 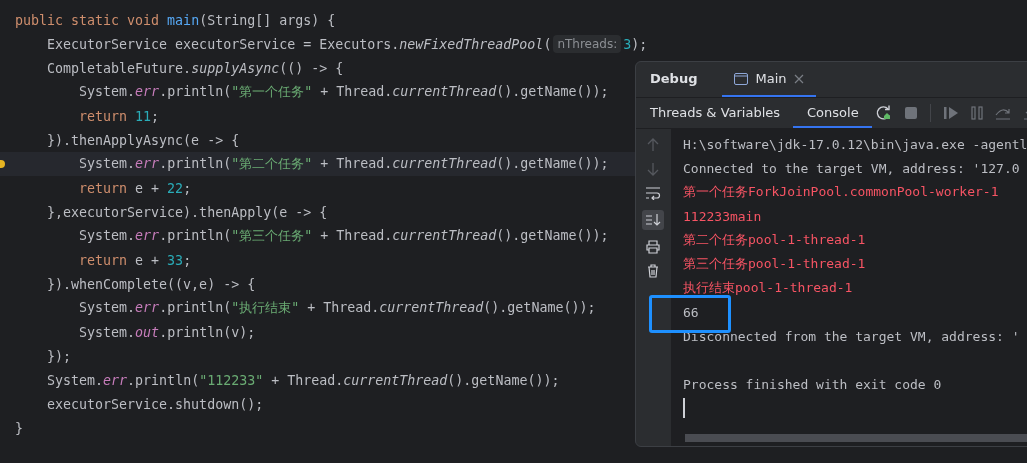 What do you see at coordinates (337, 308) in the screenshot?
I see `code-text: System.err.println("执行结束" + Thread.currentThread().getName());` at bounding box center [337, 308].